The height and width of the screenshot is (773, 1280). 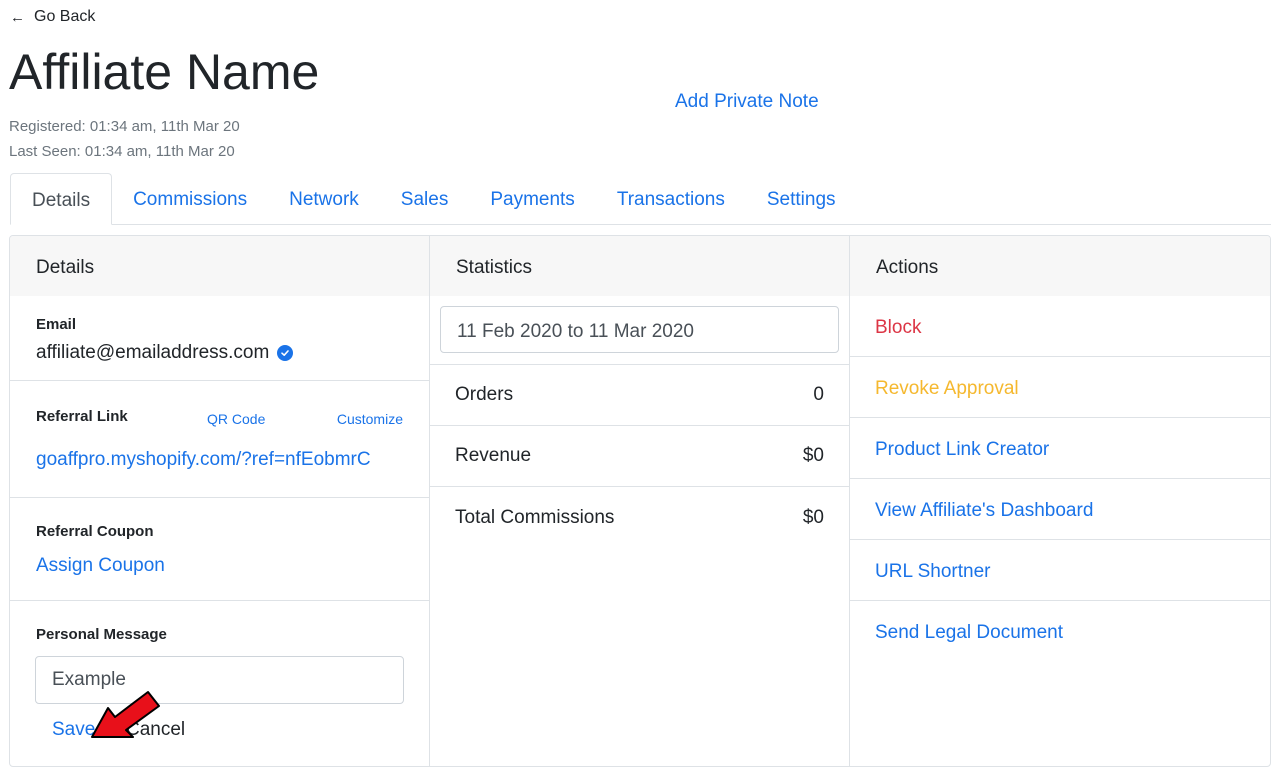 I want to click on email-row: affiliate@emailaddress.com, so click(x=165, y=353).